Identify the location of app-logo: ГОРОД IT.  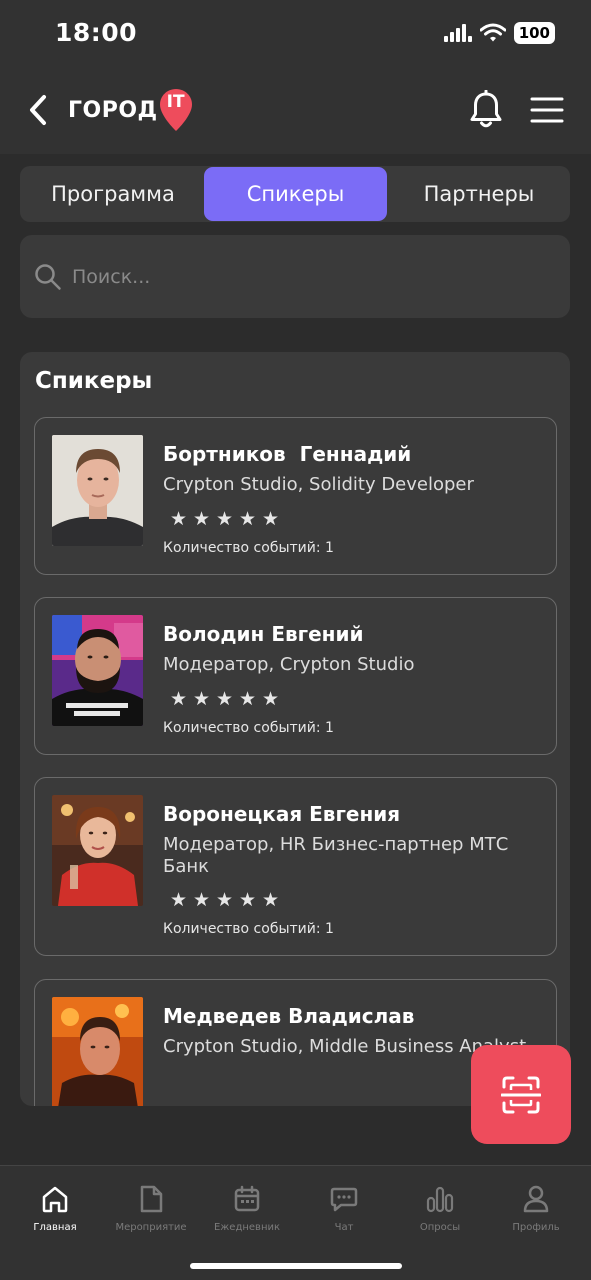
(130, 110).